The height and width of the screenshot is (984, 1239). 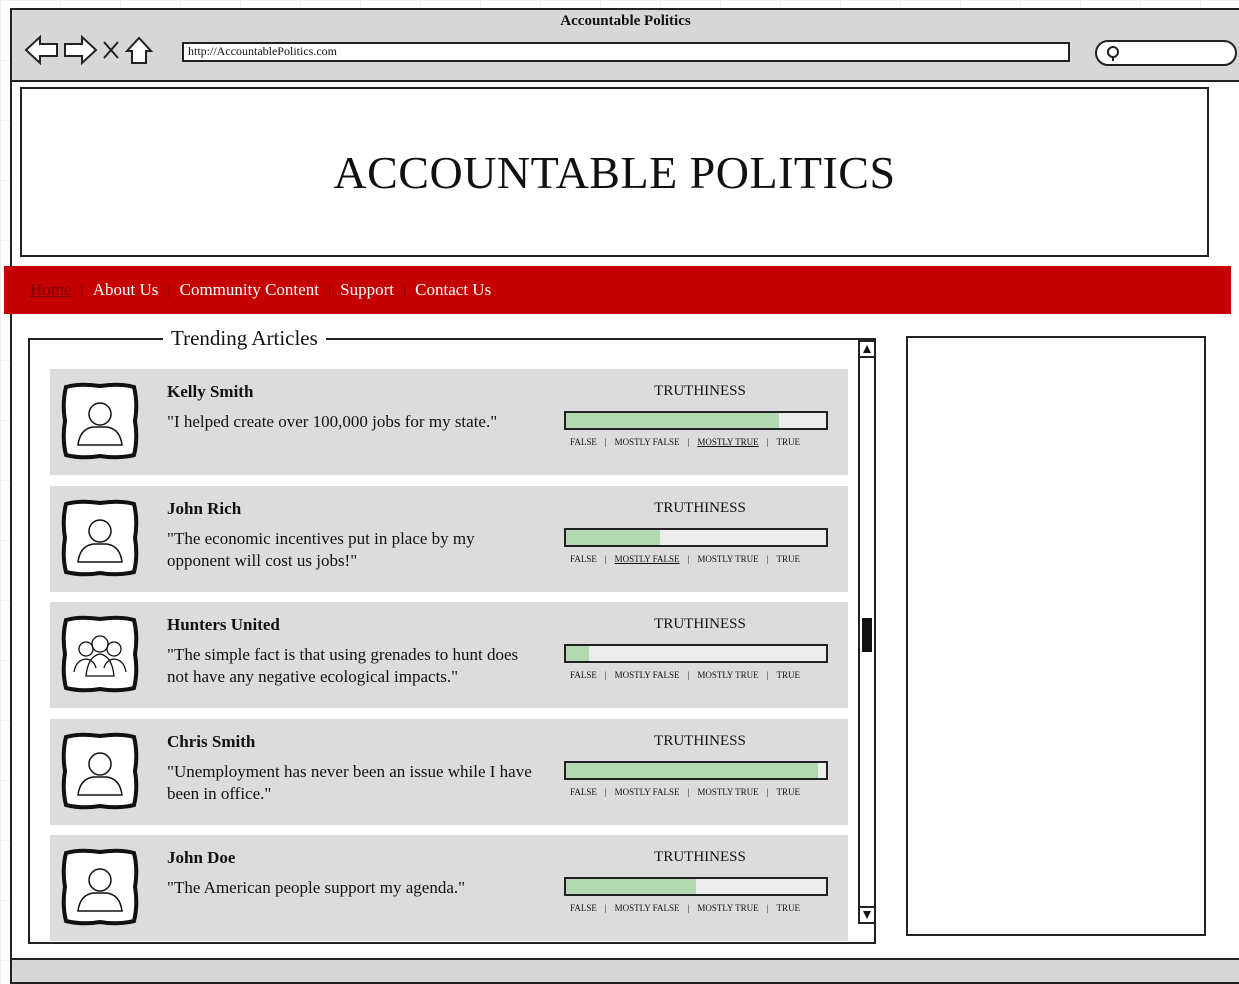 What do you see at coordinates (1113, 53) in the screenshot?
I see `search-icon` at bounding box center [1113, 53].